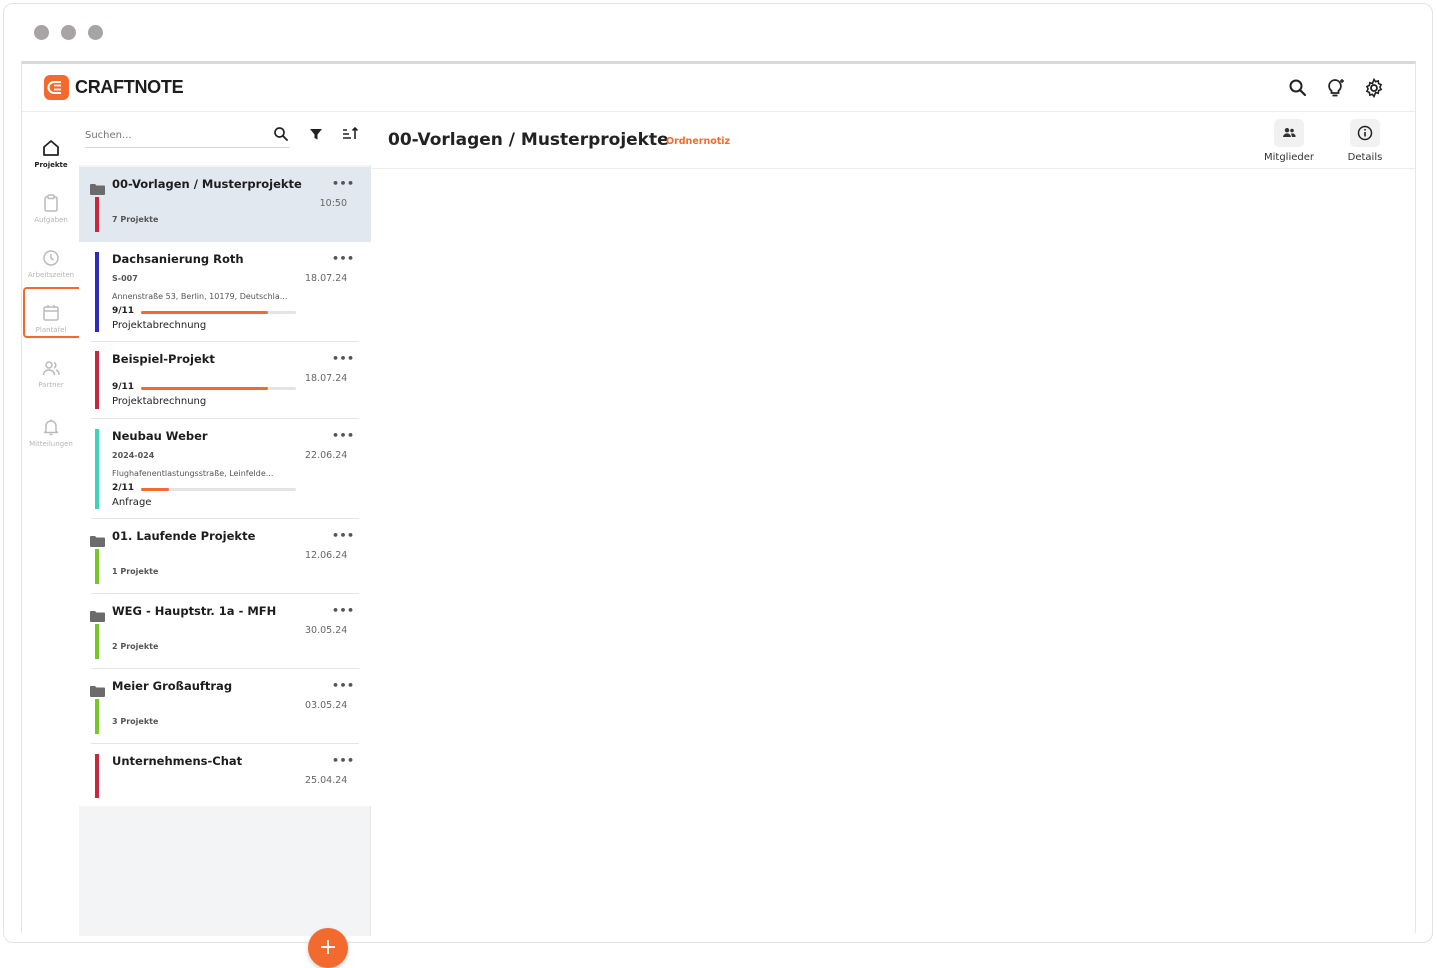 The height and width of the screenshot is (968, 1437). I want to click on lightbulb-icon, so click(1336, 88).